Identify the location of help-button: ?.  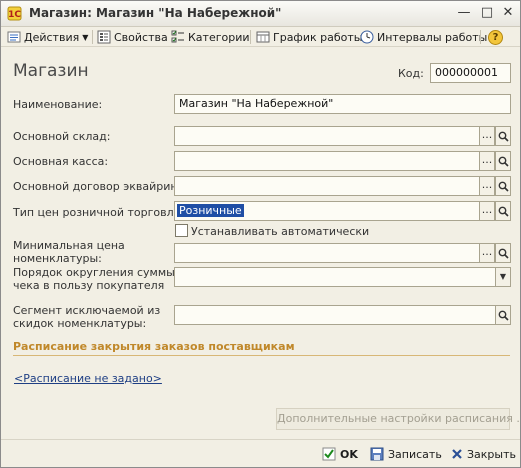
(495, 37).